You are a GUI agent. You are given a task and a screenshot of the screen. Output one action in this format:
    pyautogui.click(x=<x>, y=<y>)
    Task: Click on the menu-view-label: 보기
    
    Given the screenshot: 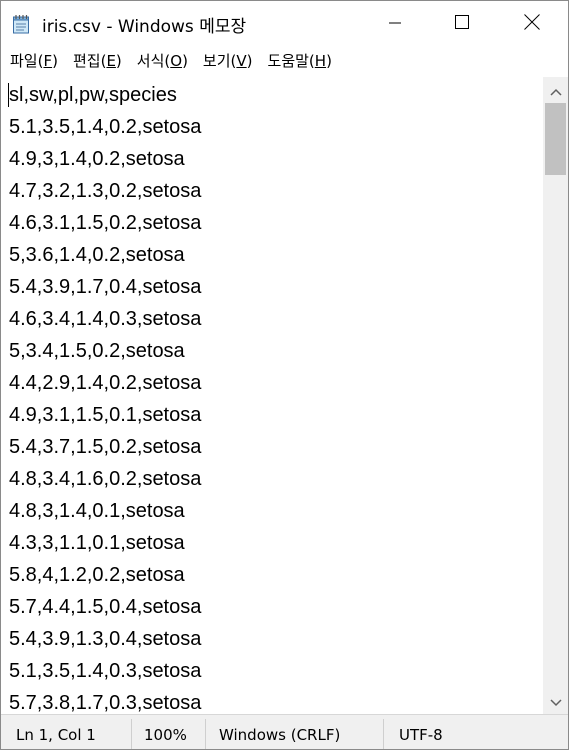 What is the action you would take?
    pyautogui.click(x=216, y=61)
    